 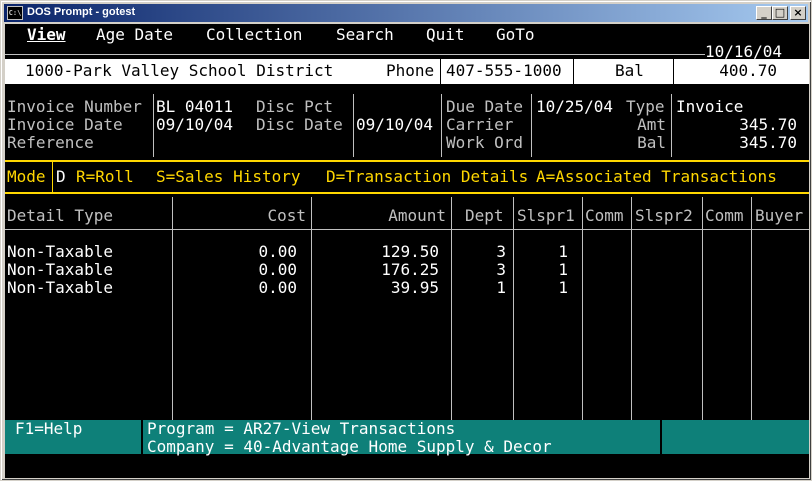 What do you see at coordinates (179, 70) in the screenshot?
I see `account-name: 1000-Park Valley School District` at bounding box center [179, 70].